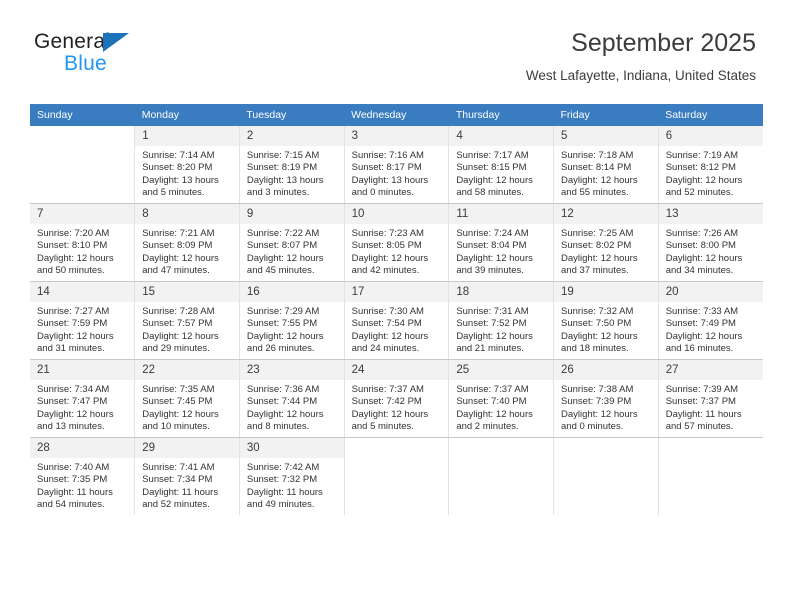  Describe the element at coordinates (282, 168) in the screenshot. I see `sunset-time: Sunset: 8:19 PM` at that location.